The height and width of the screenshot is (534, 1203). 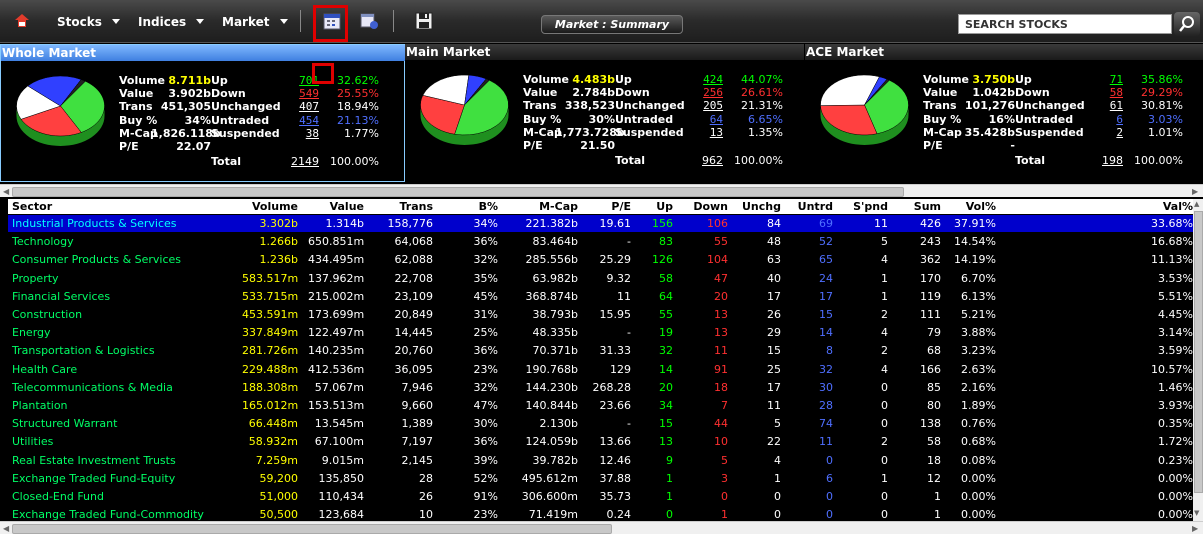 I want to click on stat-value: 35.428b, so click(x=989, y=132).